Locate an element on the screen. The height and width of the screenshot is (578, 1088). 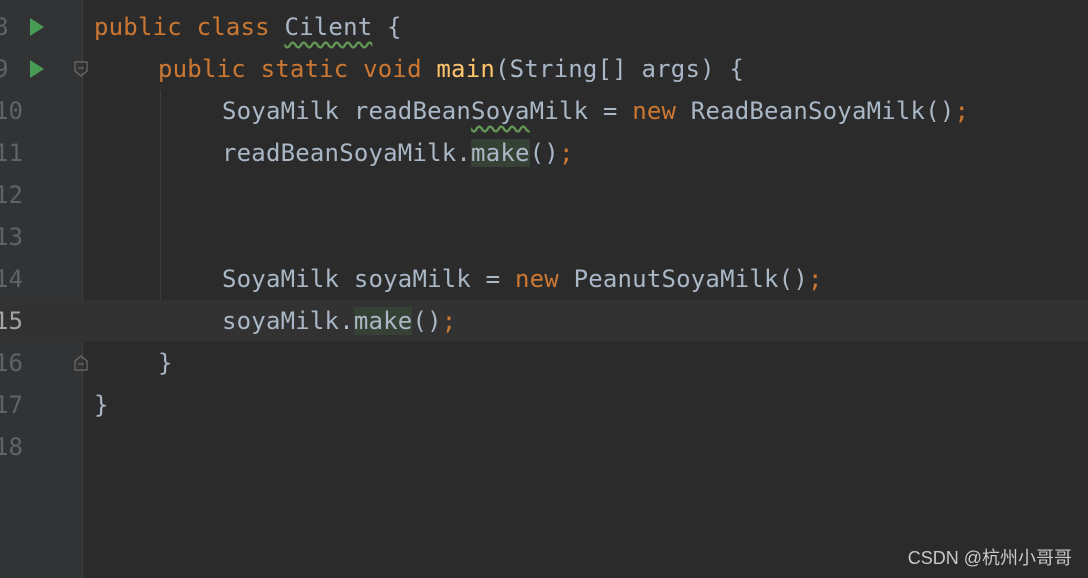
current-line: 15 soyaMilk.make(); is located at coordinates (544, 321).